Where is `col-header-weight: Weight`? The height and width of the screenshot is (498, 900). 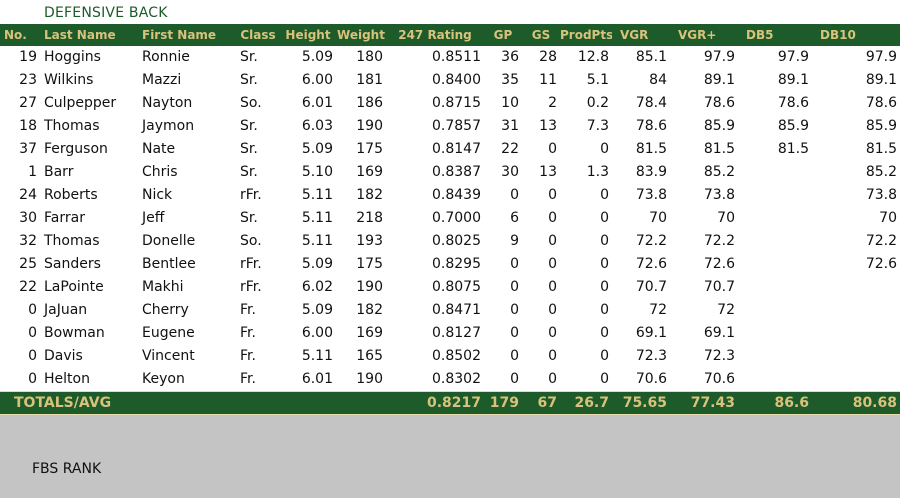
col-header-weight: Weight is located at coordinates (361, 35).